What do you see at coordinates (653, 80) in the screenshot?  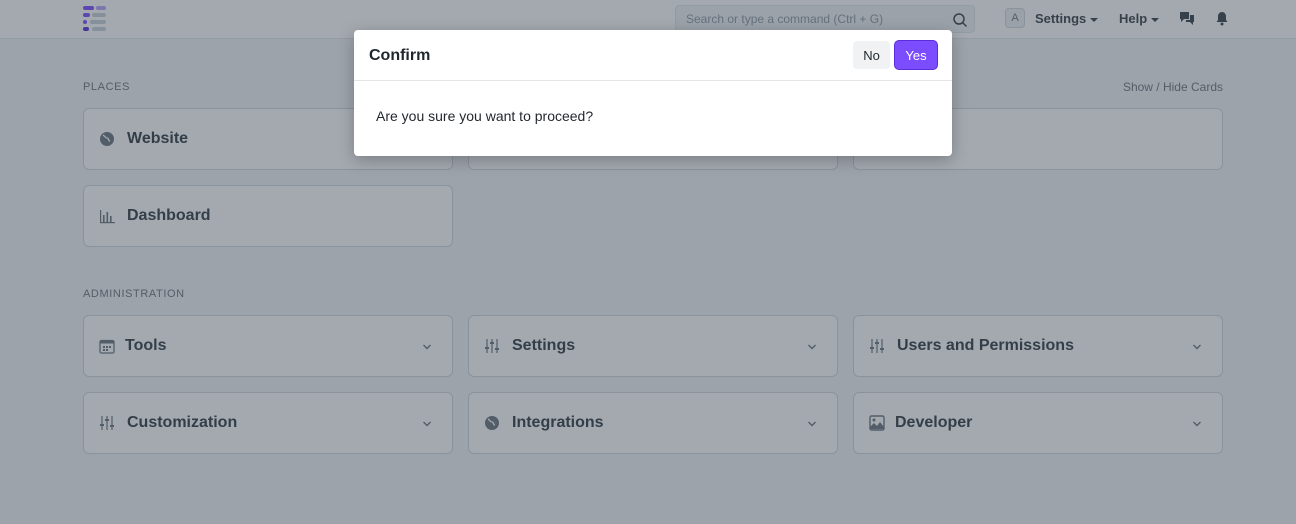 I see `dialog-divider` at bounding box center [653, 80].